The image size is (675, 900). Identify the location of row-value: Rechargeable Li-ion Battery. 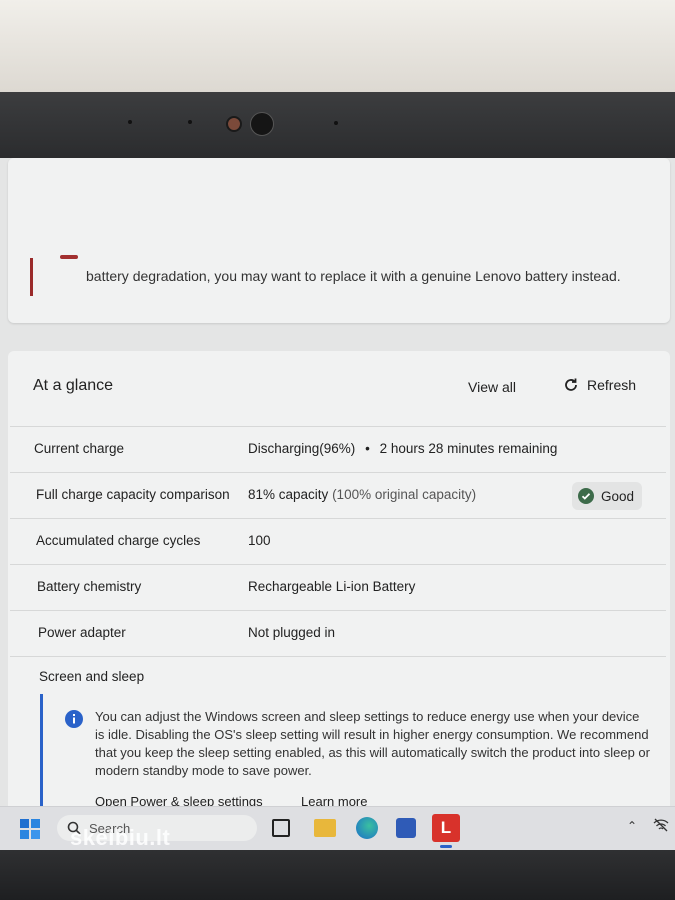
(332, 586).